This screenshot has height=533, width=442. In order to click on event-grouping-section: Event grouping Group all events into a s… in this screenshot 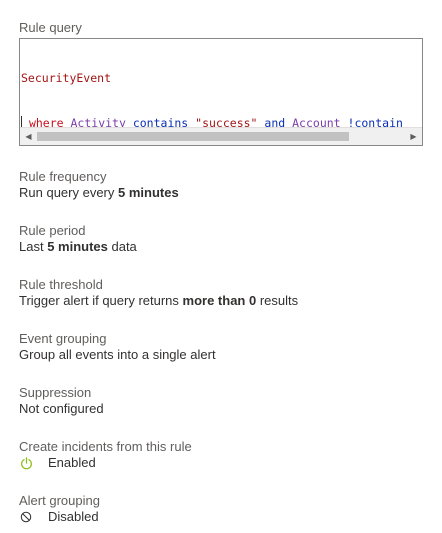, I will do `click(221, 347)`.